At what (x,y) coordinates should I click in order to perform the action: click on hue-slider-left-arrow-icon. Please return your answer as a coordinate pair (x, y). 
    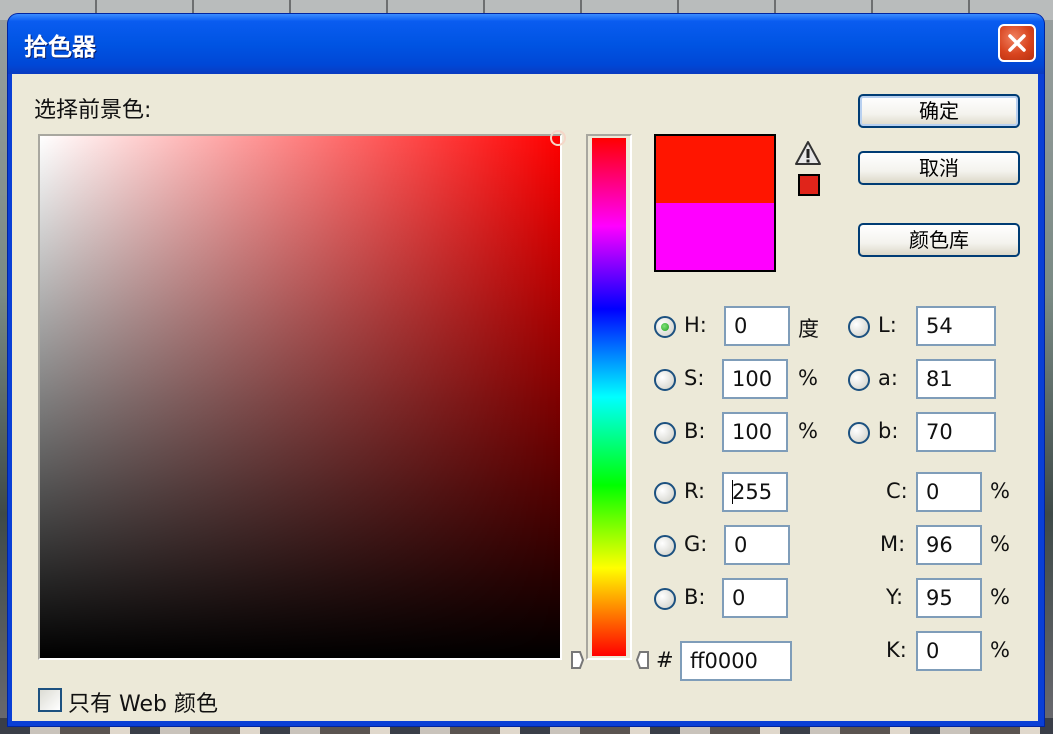
    Looking at the image, I should click on (577, 660).